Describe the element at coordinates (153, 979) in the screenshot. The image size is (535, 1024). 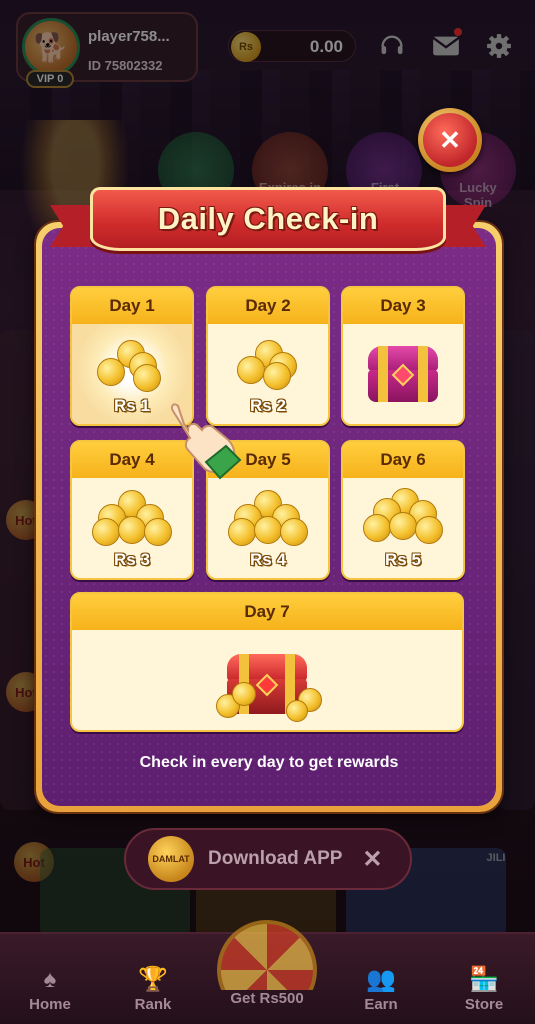
I see `trophy-icon: 🏆` at that location.